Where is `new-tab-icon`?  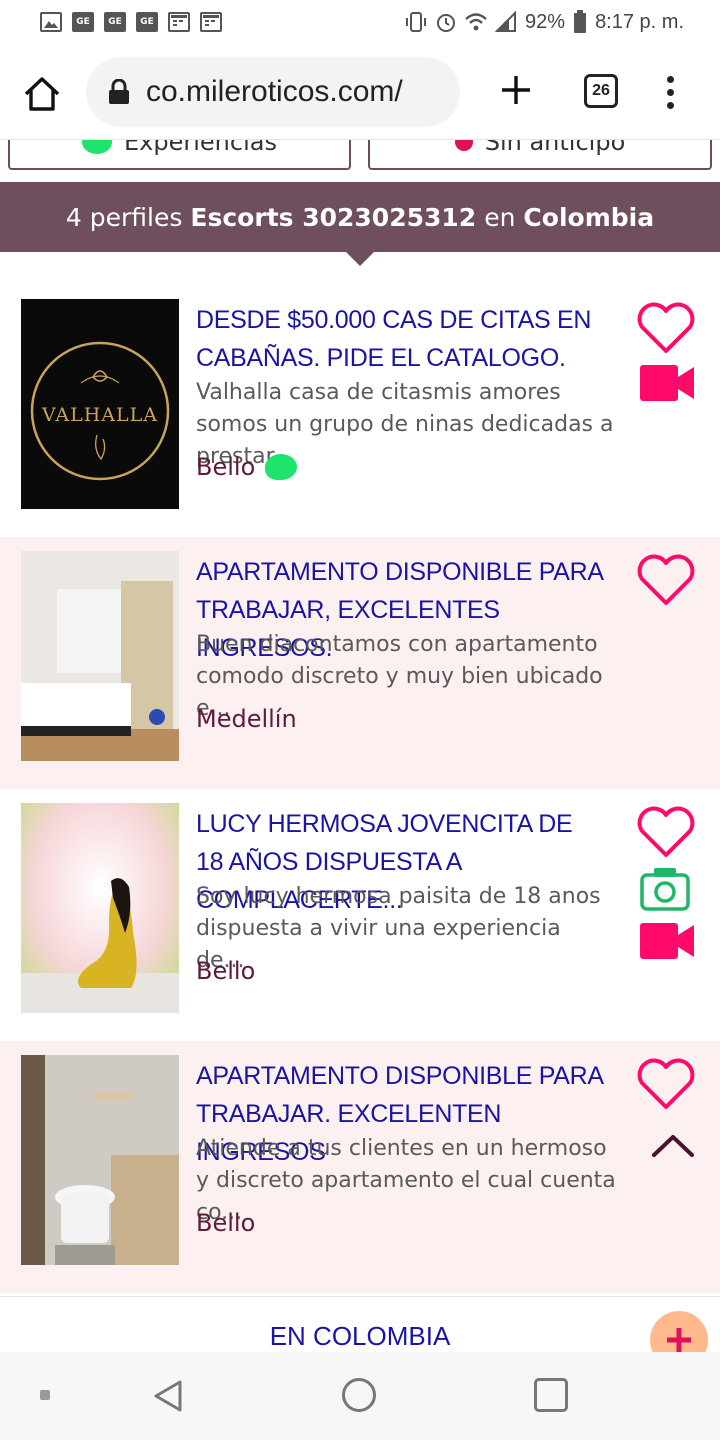
new-tab-icon is located at coordinates (516, 90).